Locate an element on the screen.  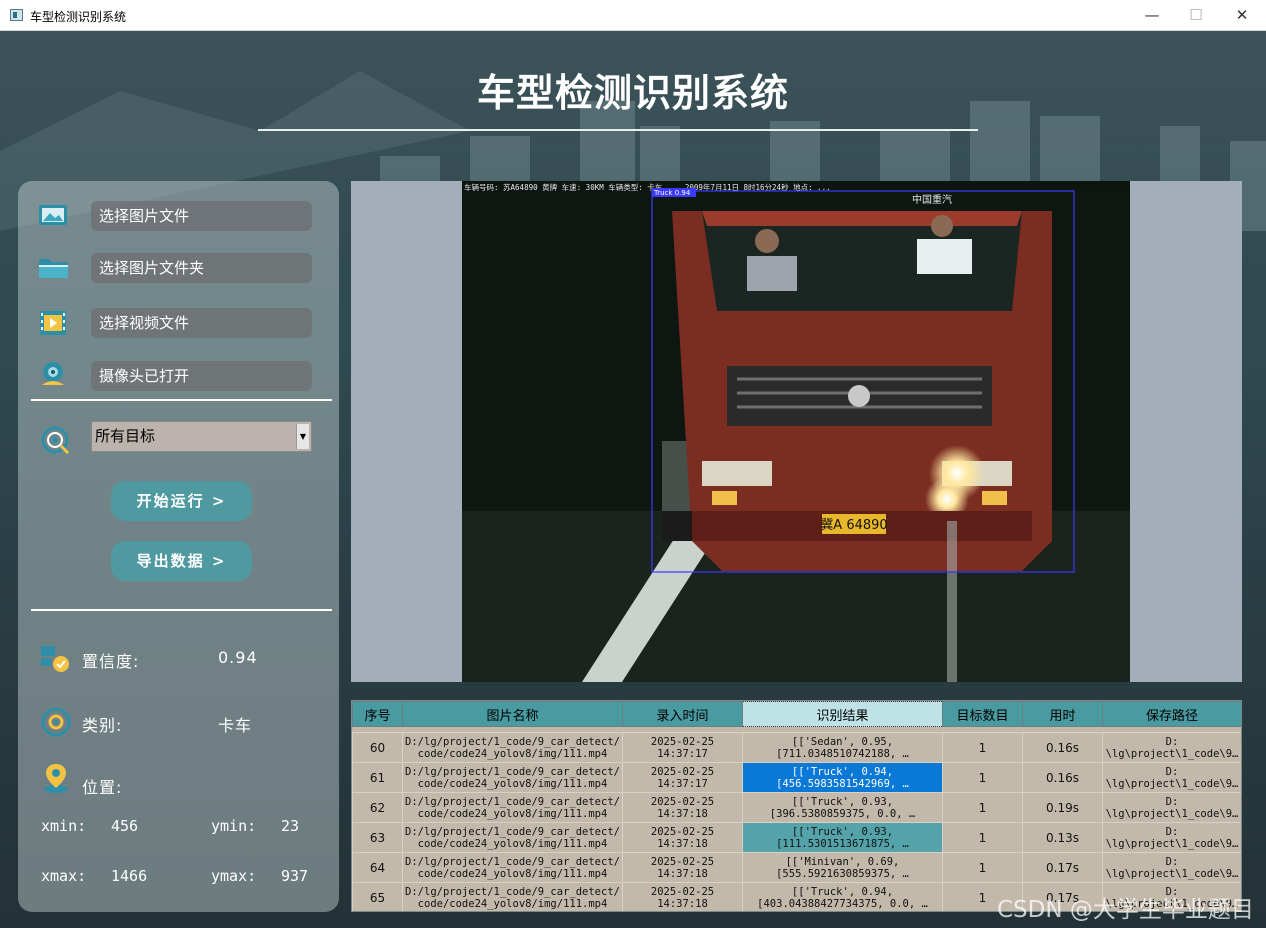
cab-brand-text: 中国重汽 is located at coordinates (932, 199).